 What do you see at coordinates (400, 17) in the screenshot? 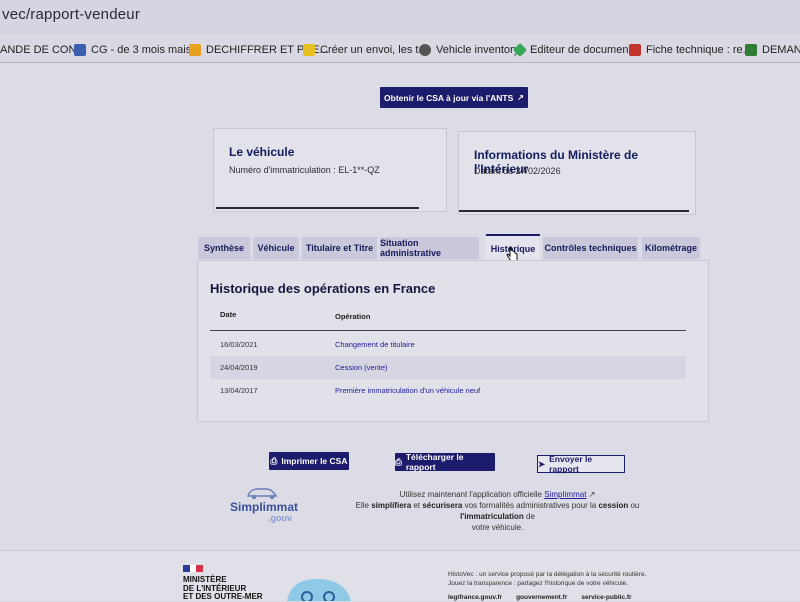
I see `address-bar: vec/rapport-vendeur` at bounding box center [400, 17].